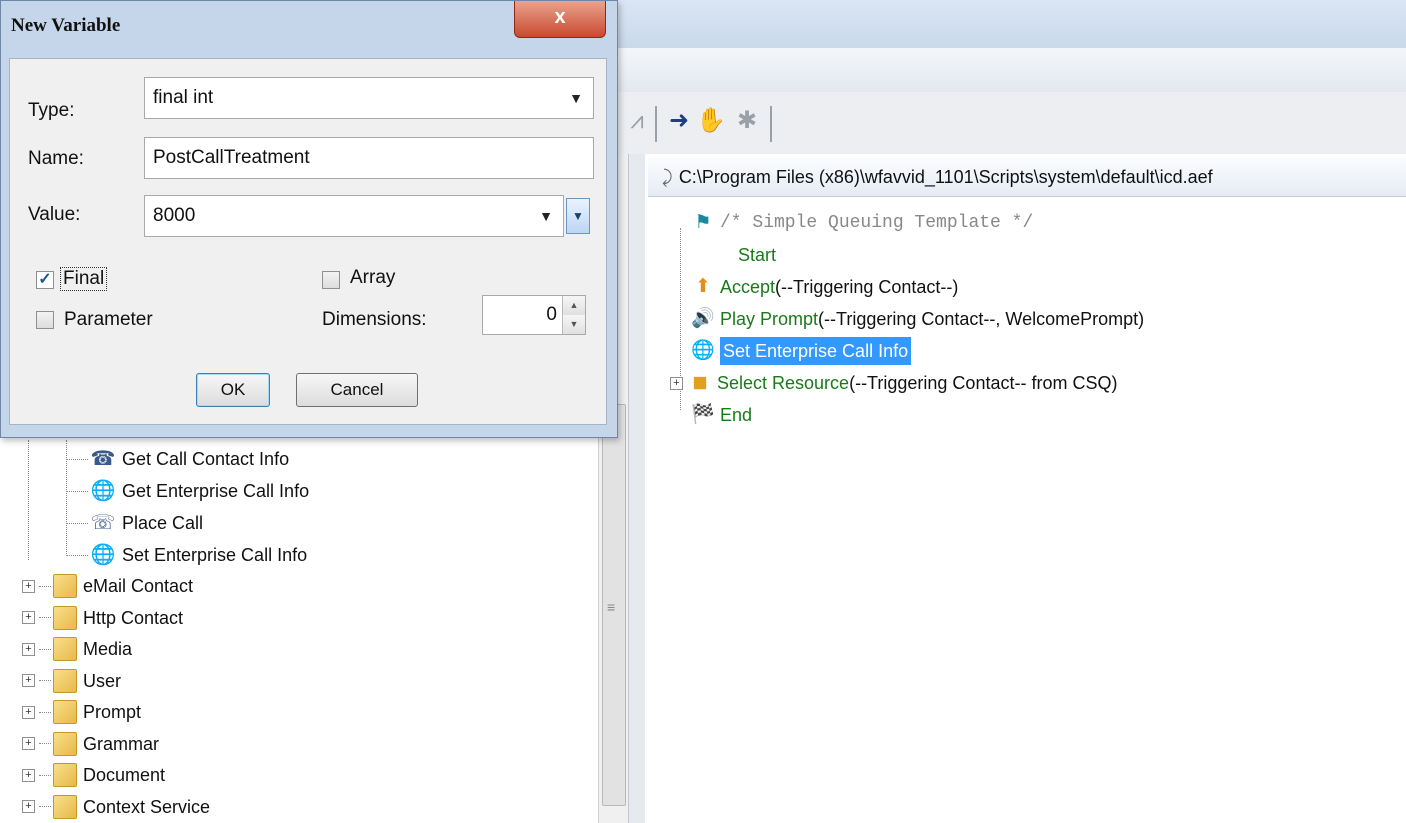  Describe the element at coordinates (54, 214) in the screenshot. I see `value-label: Value:` at that location.